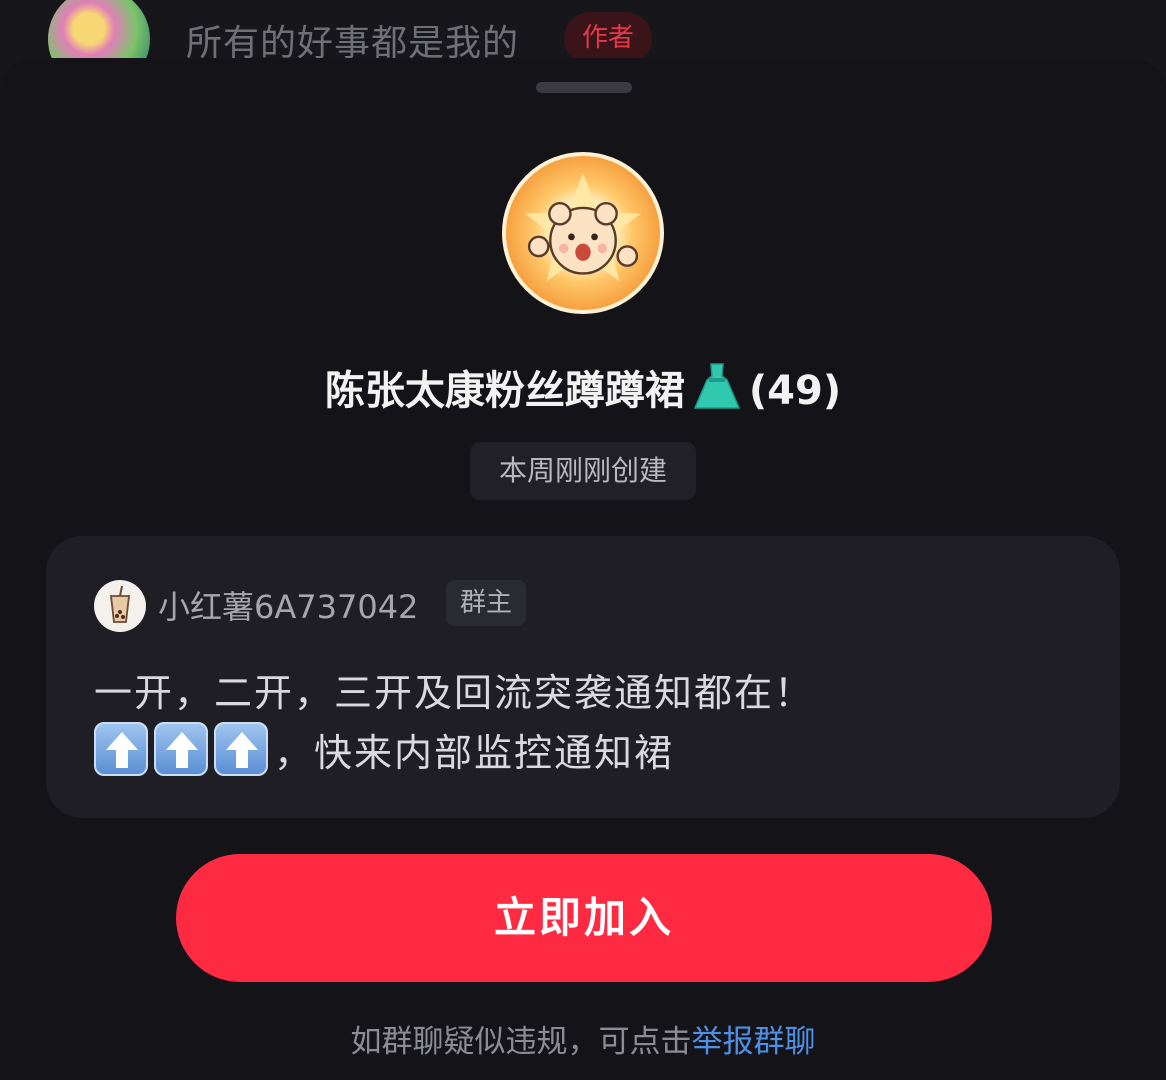  Describe the element at coordinates (754, 1042) in the screenshot. I see `report-group-link: 举报群聊` at that location.